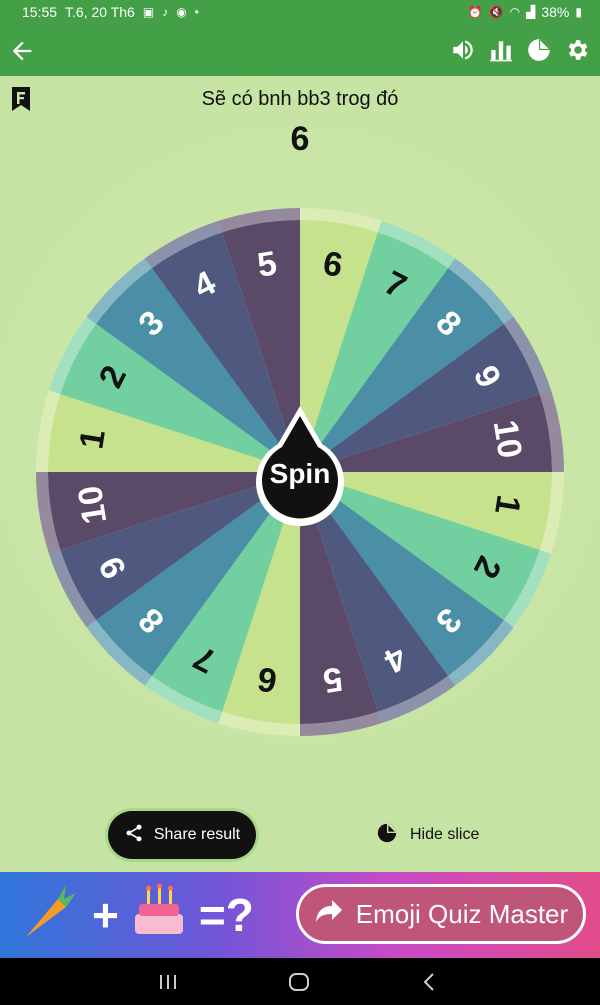  What do you see at coordinates (300, 13) in the screenshot?
I see `status-bar: 15:55 T.6, 20 Th6 ▣ ♪ ◉ • ⏰ 🔇 ◠ ▟ 38% ▮` at bounding box center [300, 13].